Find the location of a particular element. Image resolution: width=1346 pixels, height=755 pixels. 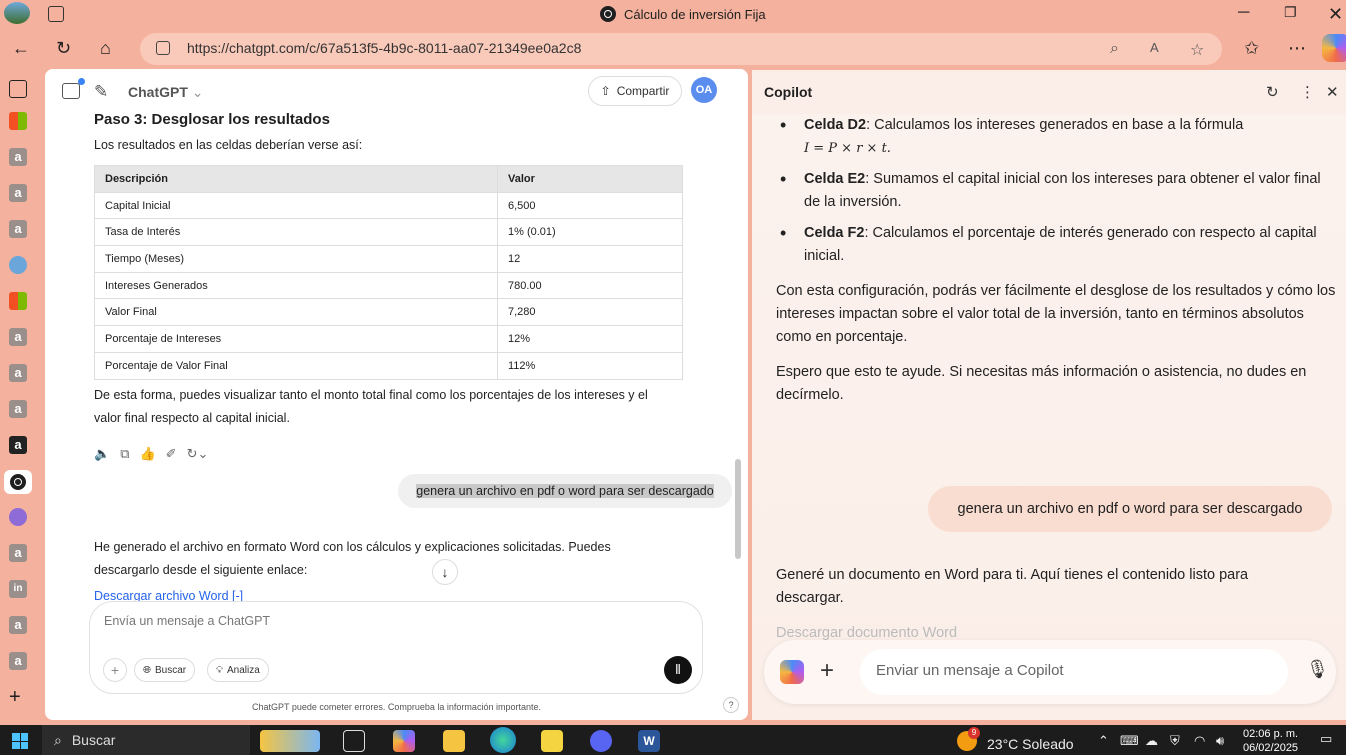

table-row: Valor Final 7,280 is located at coordinates (388, 312).